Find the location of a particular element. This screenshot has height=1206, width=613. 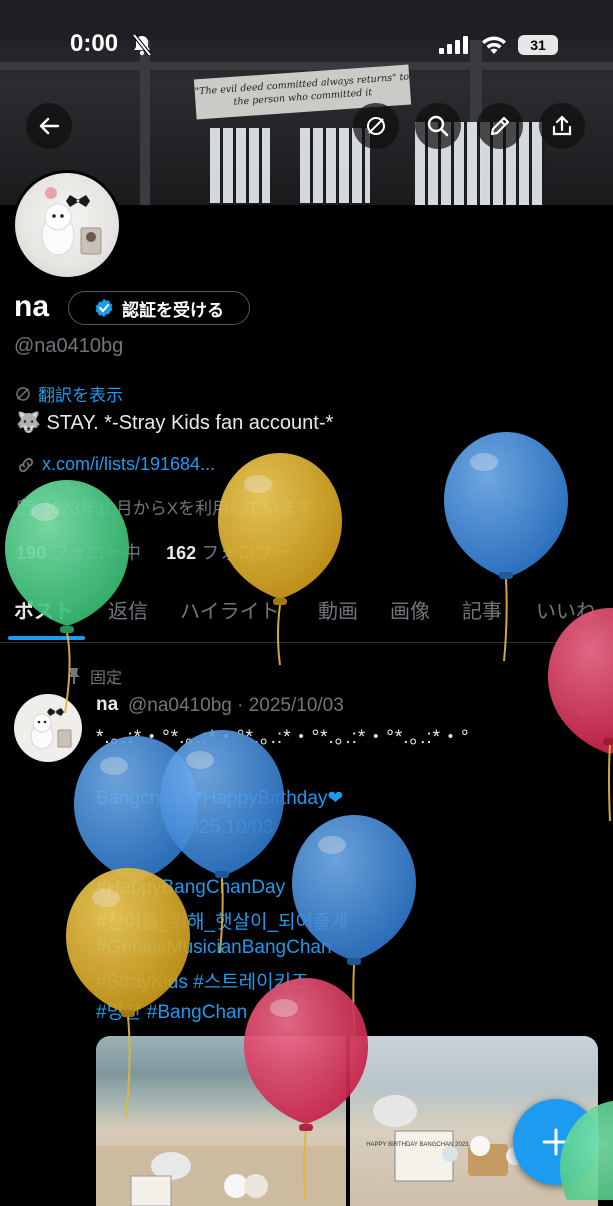

tab-videos: 動画 is located at coordinates (338, 609).